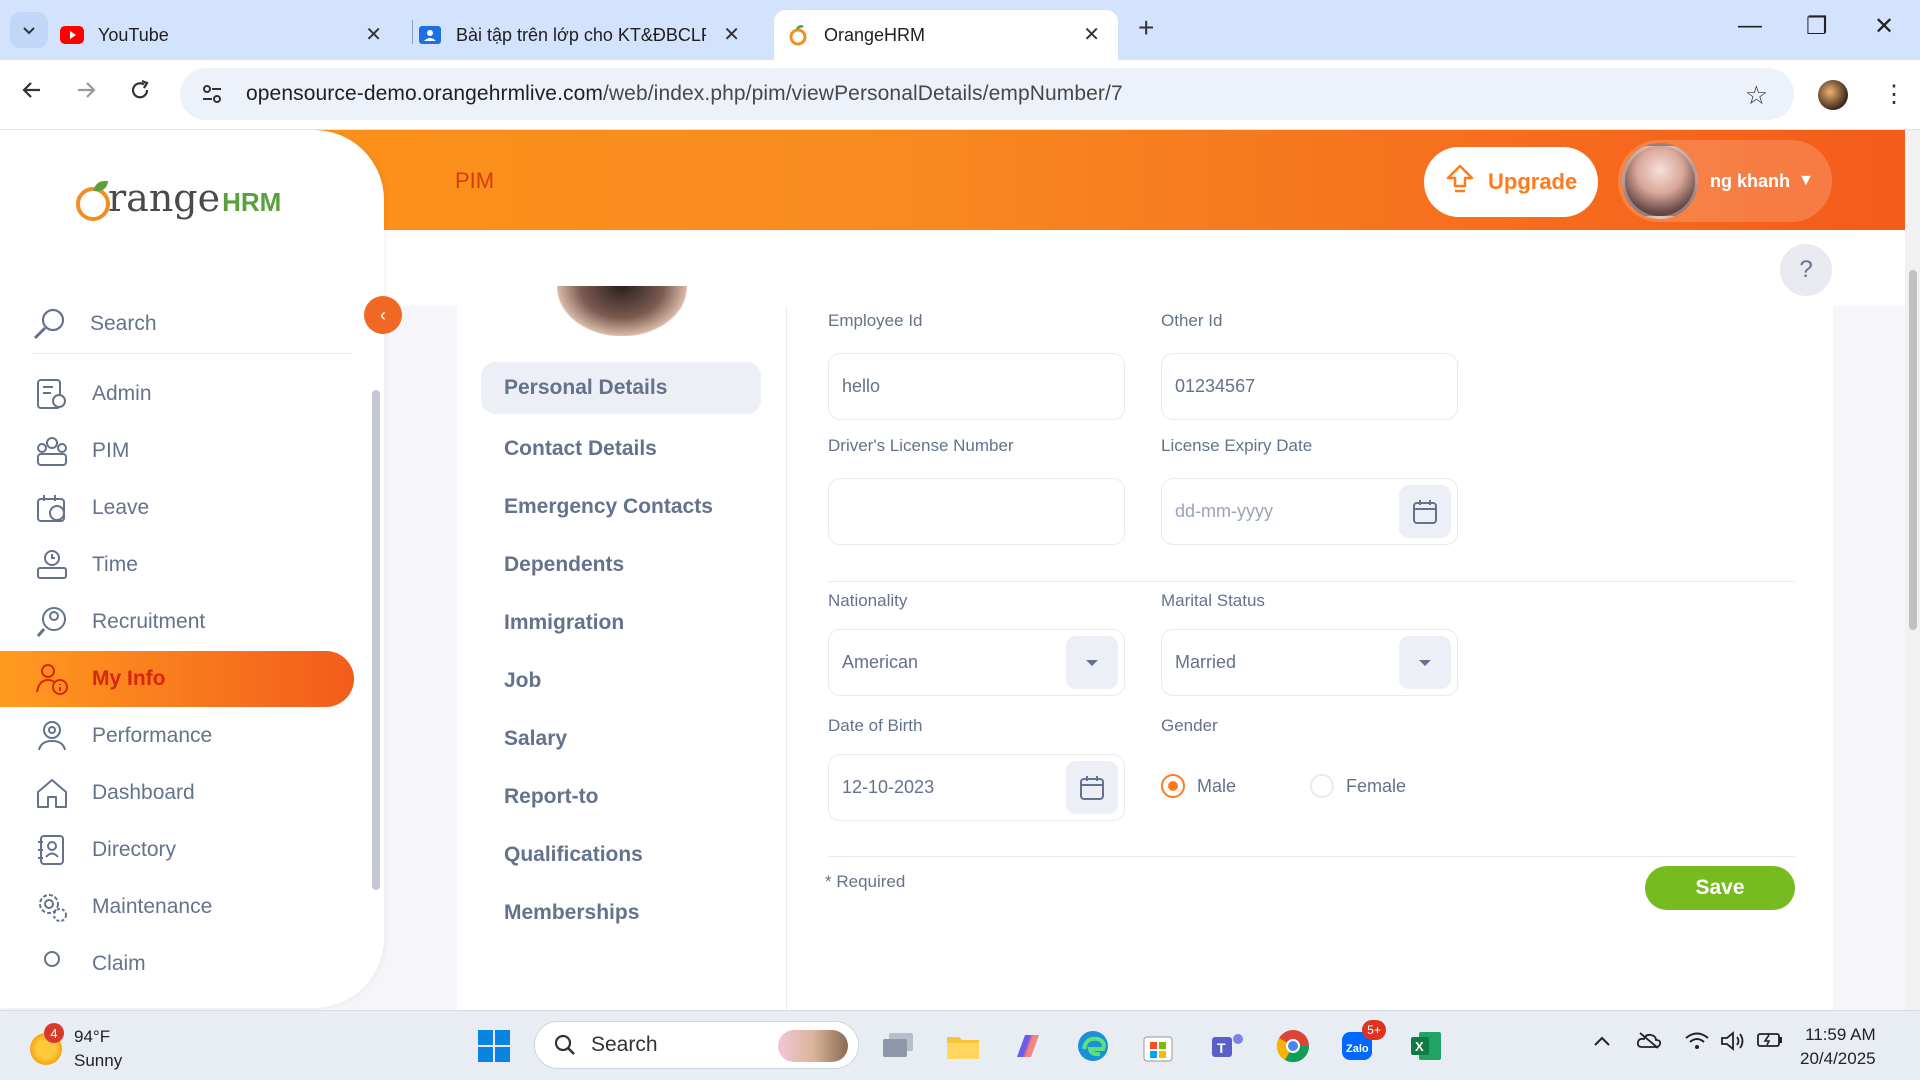 This screenshot has width=1920, height=1080. I want to click on weather-desc: Sunny, so click(98, 1060).